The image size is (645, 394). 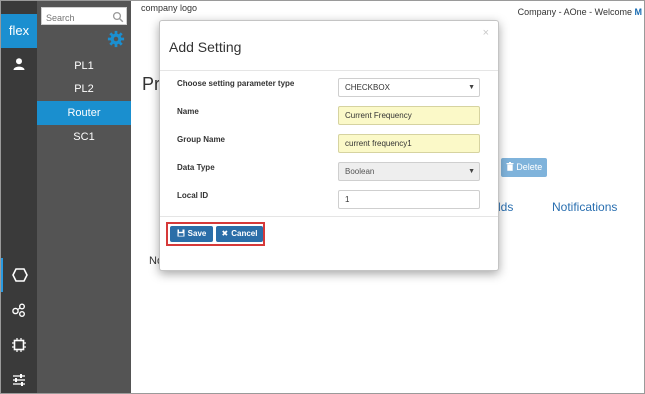 I want to click on sidebar-item-pl1: PL1, so click(x=84, y=66).